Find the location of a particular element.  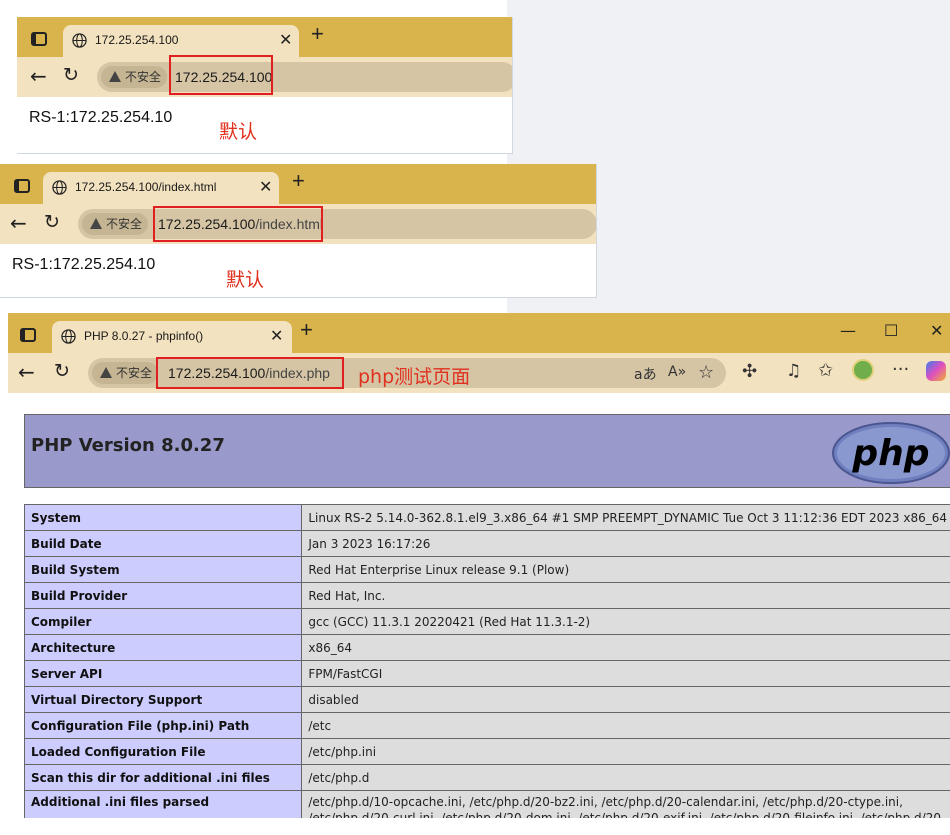

address-bar: 不安全 172.25.254.100 is located at coordinates (304, 77).